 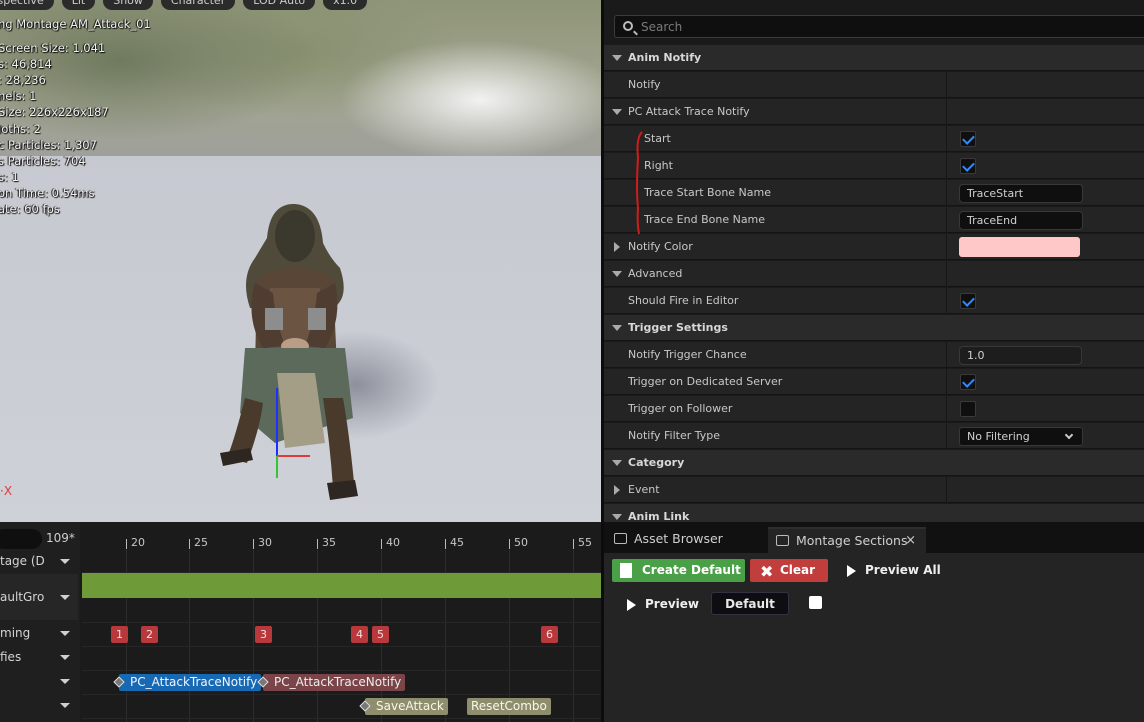 I want to click on playback-speed-button: x1.0, so click(x=345, y=5).